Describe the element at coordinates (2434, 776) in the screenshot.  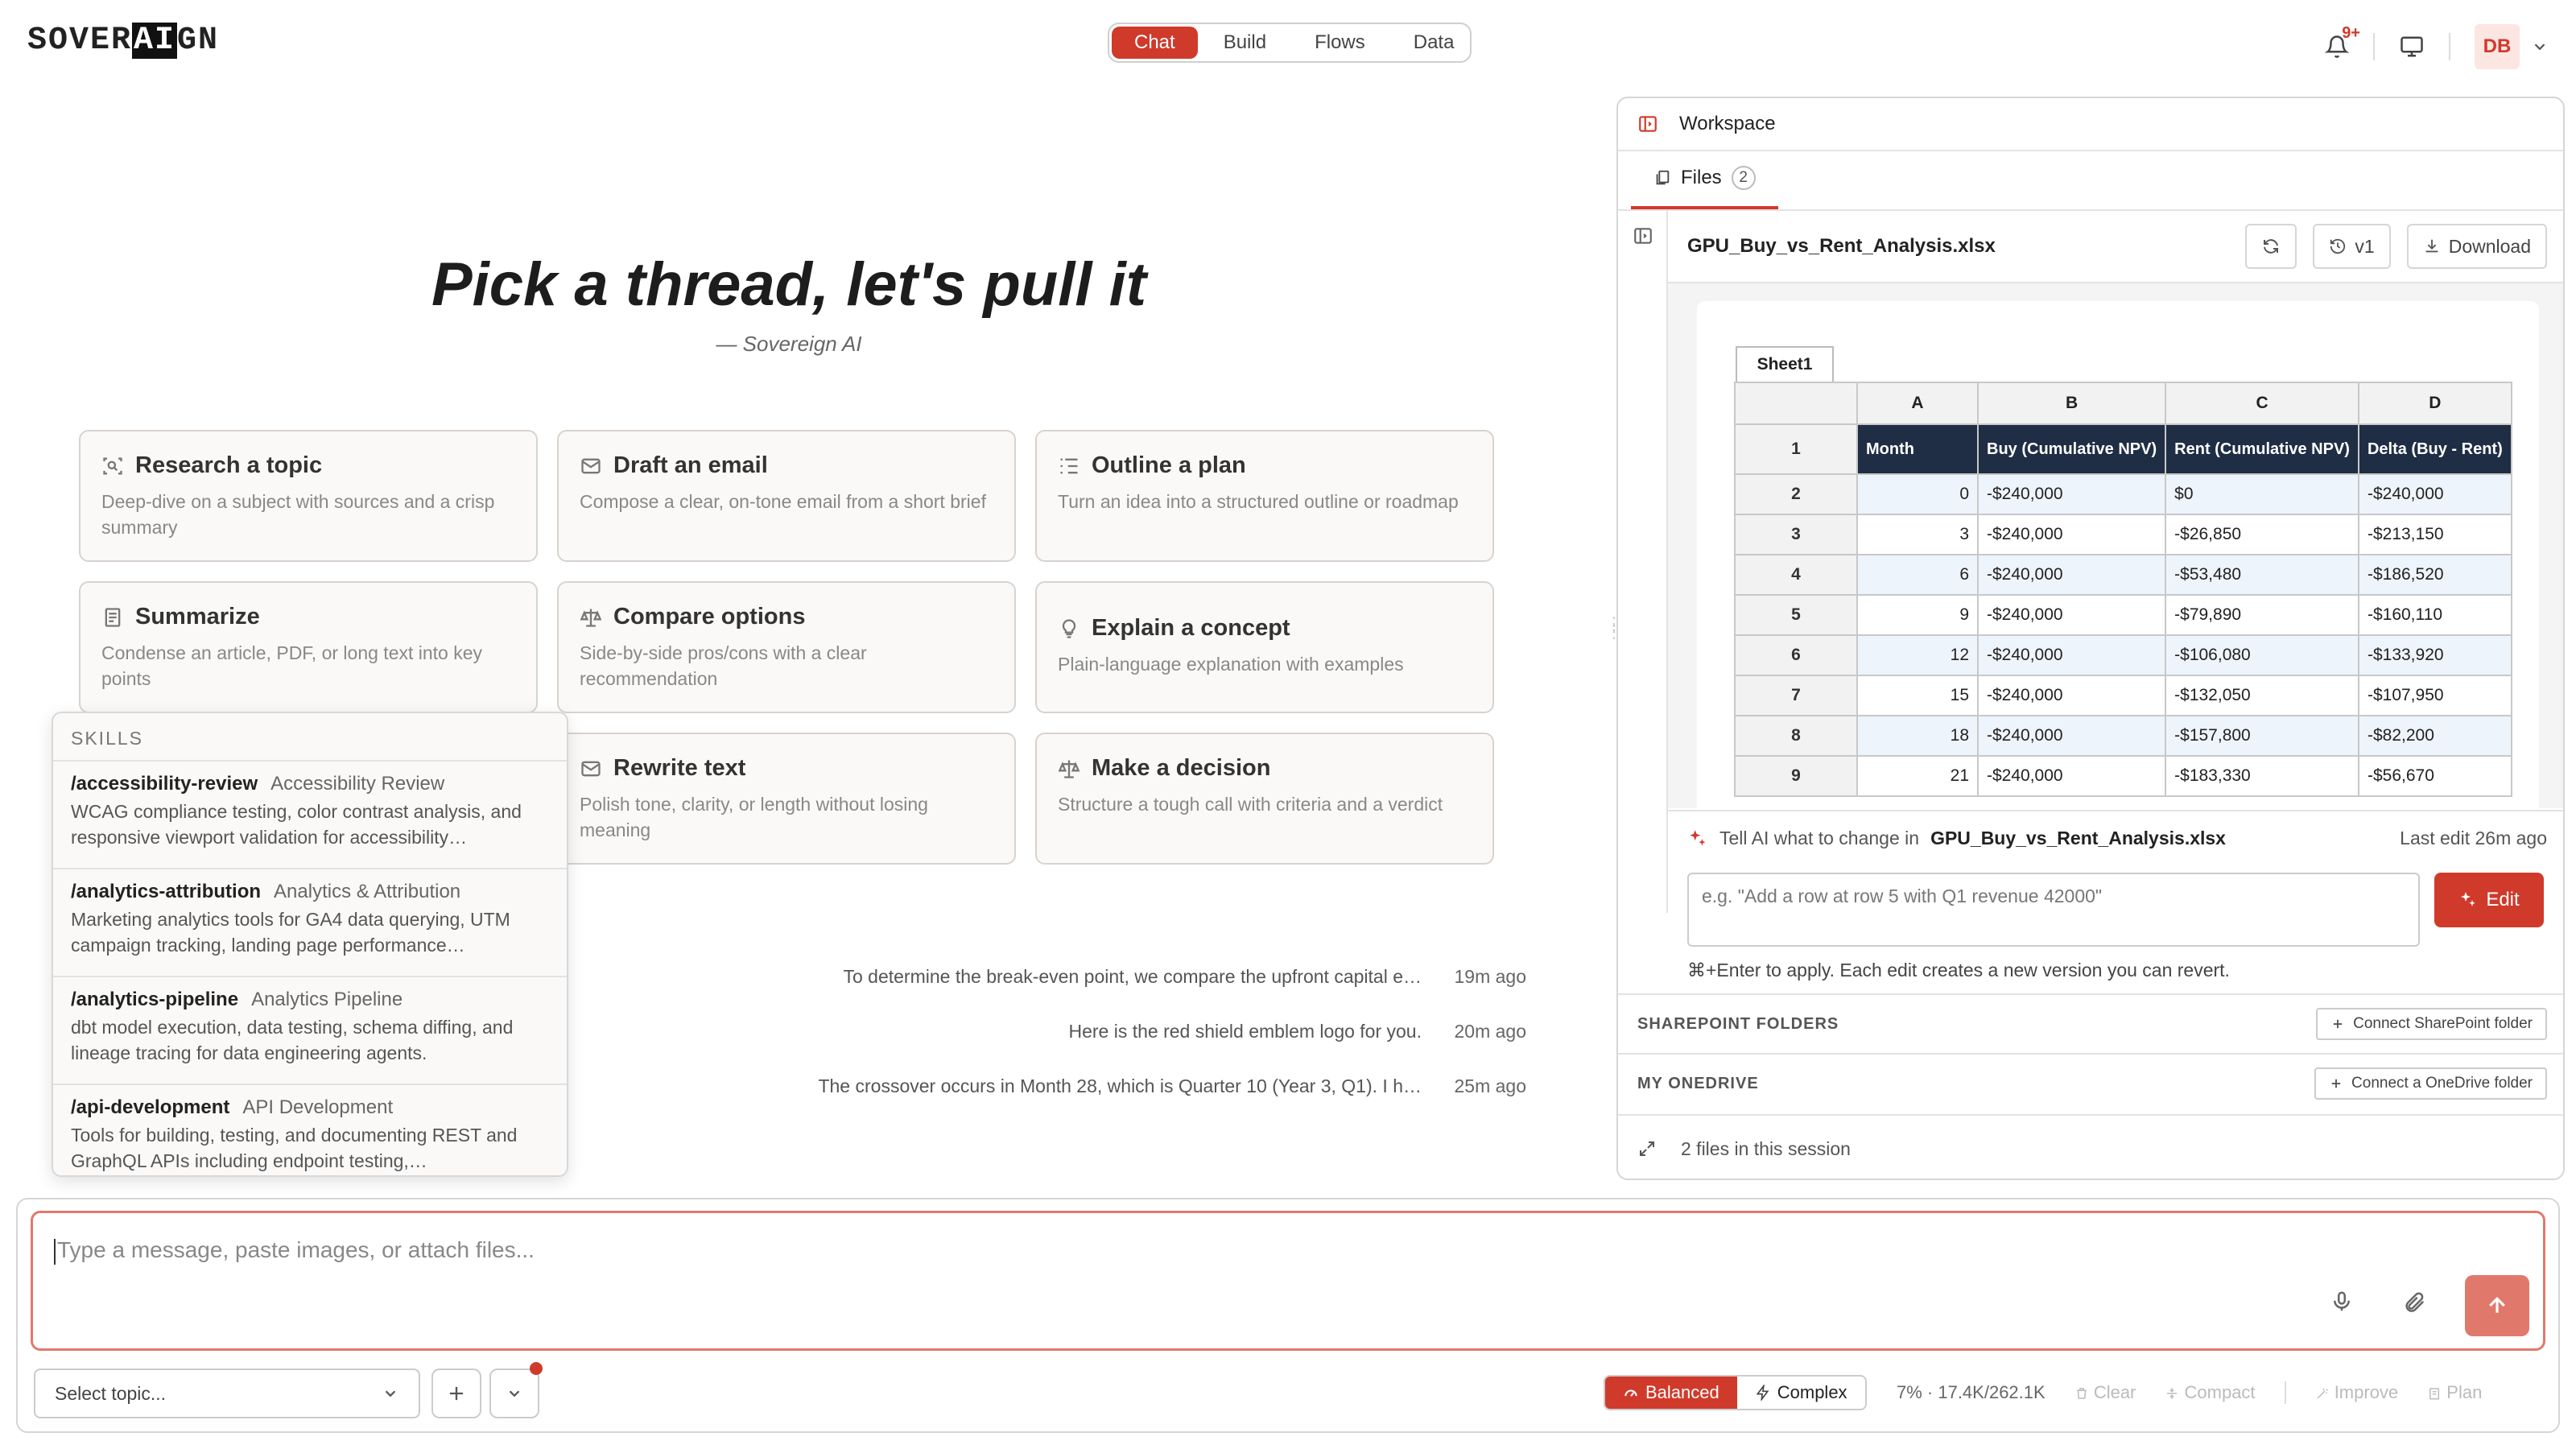
I see `table-cell: -$56,670` at that location.